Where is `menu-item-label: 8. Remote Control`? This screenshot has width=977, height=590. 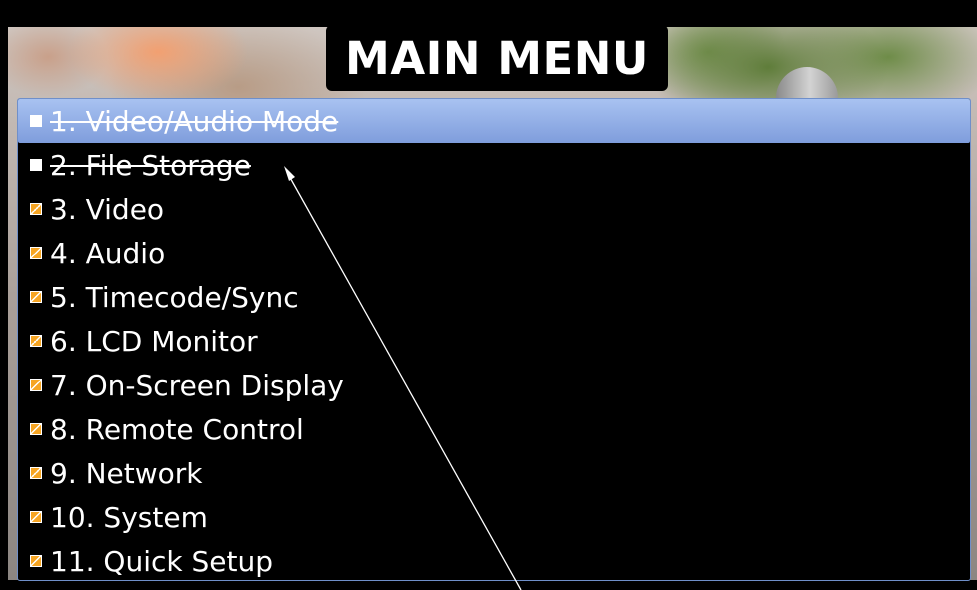 menu-item-label: 8. Remote Control is located at coordinates (177, 429).